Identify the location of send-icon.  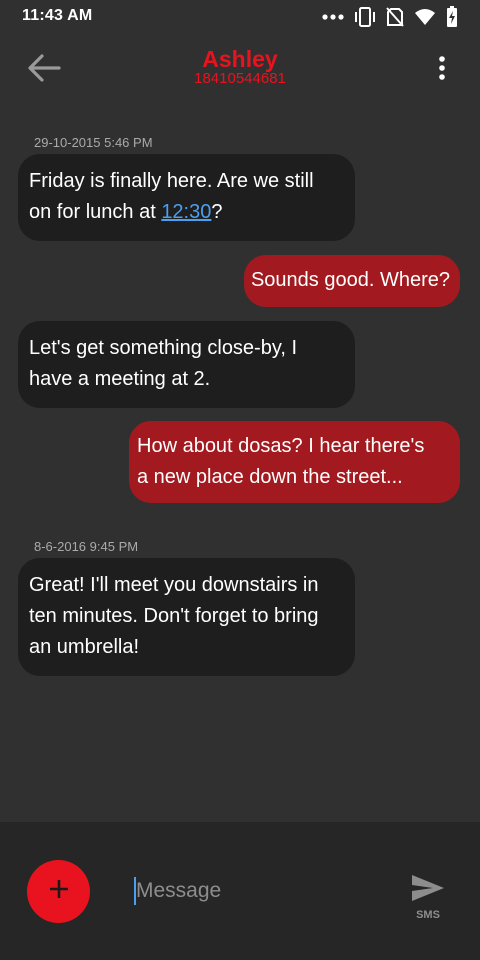
(428, 890).